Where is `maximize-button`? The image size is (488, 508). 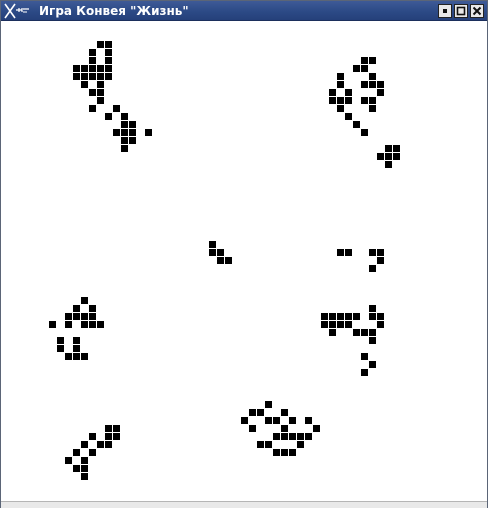 maximize-button is located at coordinates (461, 11).